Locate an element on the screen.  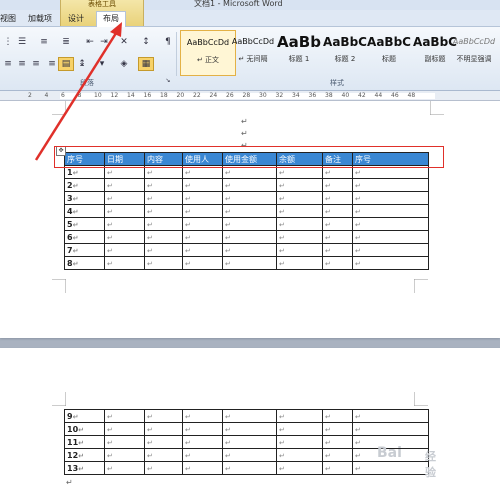
annotation-arrow-icon is located at coordinates (78, 91).